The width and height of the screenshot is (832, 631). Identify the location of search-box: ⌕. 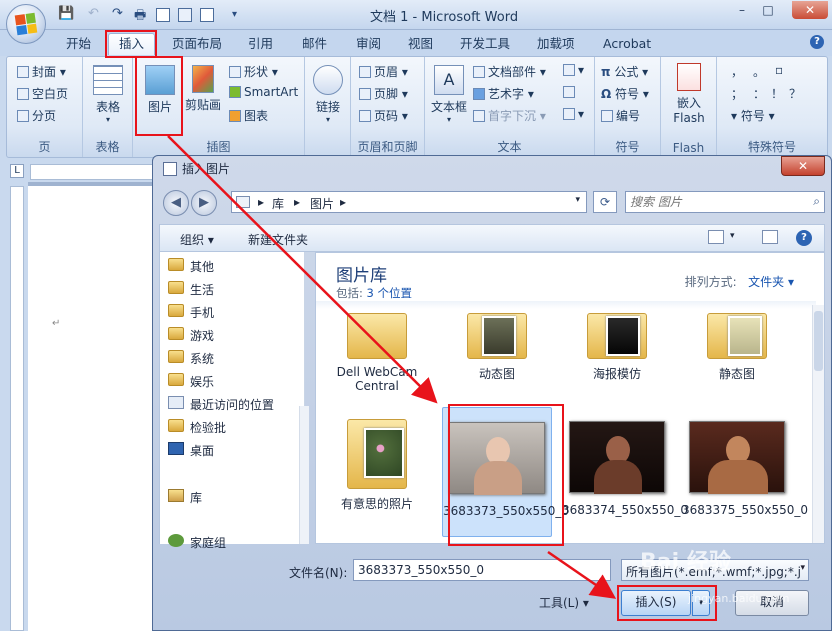
(725, 202).